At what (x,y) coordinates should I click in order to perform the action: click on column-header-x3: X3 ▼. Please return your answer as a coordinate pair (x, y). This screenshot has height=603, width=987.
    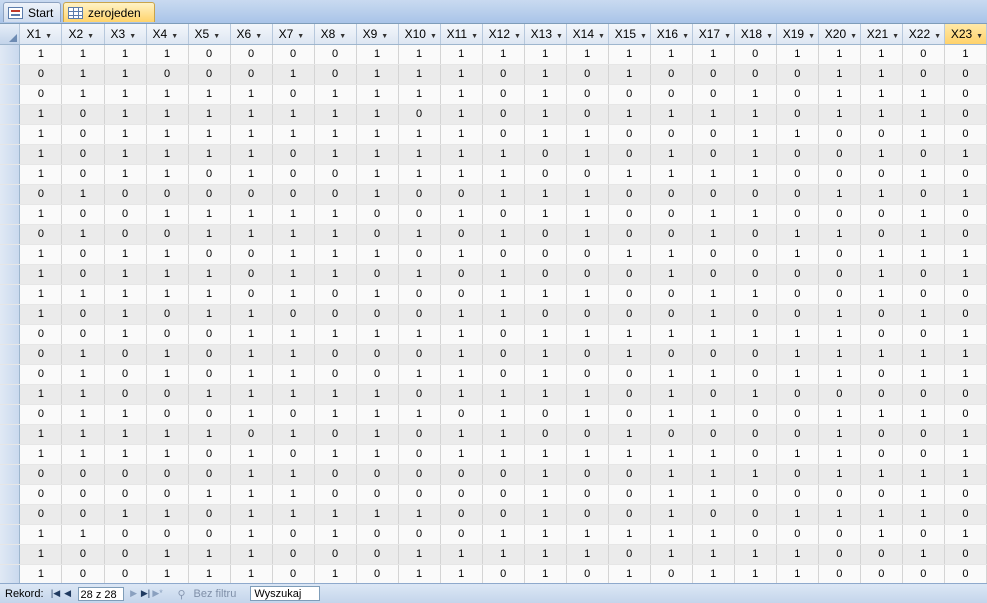
    Looking at the image, I should click on (125, 34).